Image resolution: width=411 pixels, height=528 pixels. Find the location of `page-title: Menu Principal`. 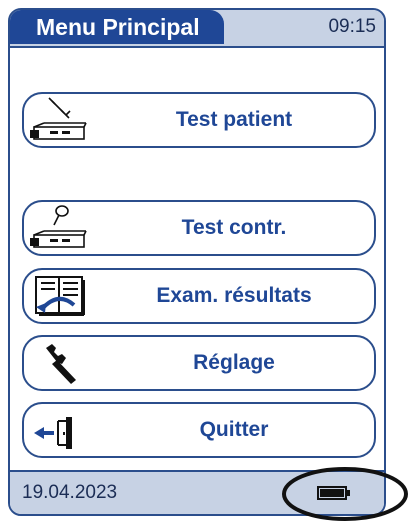

page-title: Menu Principal is located at coordinates (117, 27).